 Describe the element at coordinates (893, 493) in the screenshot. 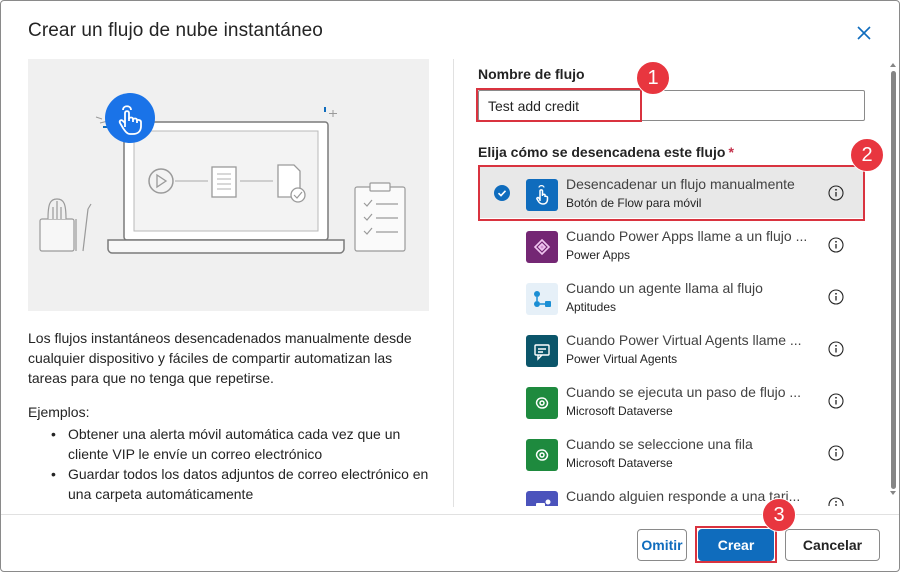

I see `scroll-down-icon` at that location.